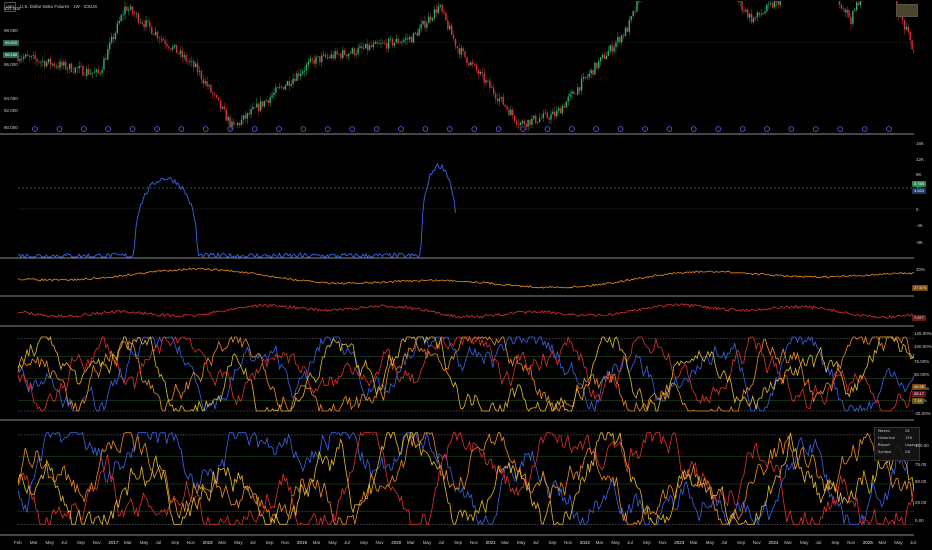  I want to click on orange-osc-badge: 27.674, so click(920, 288).